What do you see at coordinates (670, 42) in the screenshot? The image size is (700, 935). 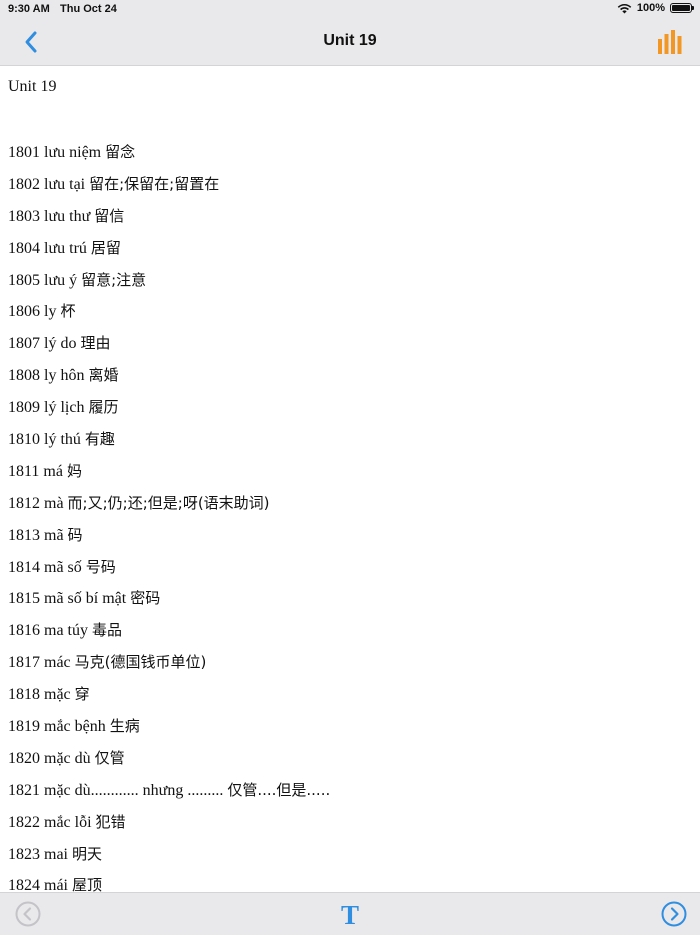 I see `statistics-button` at bounding box center [670, 42].